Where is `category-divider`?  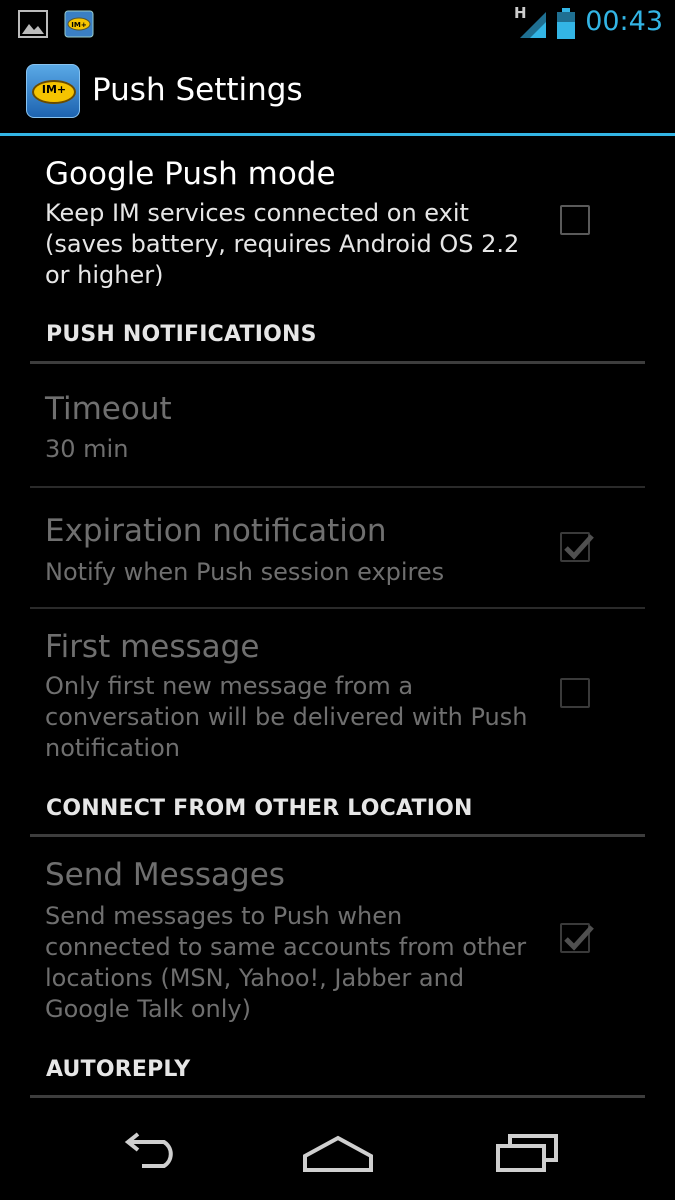 category-divider is located at coordinates (337, 1096).